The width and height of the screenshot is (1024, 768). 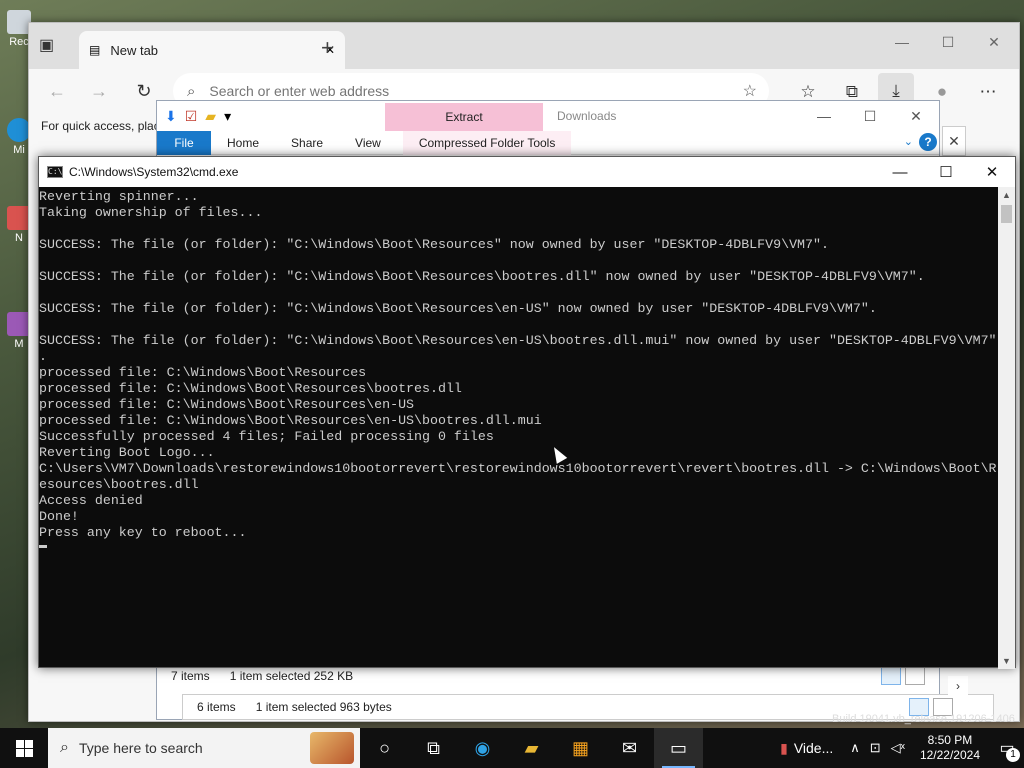 What do you see at coordinates (144, 91) in the screenshot?
I see `refresh-icon: ↻` at bounding box center [144, 91].